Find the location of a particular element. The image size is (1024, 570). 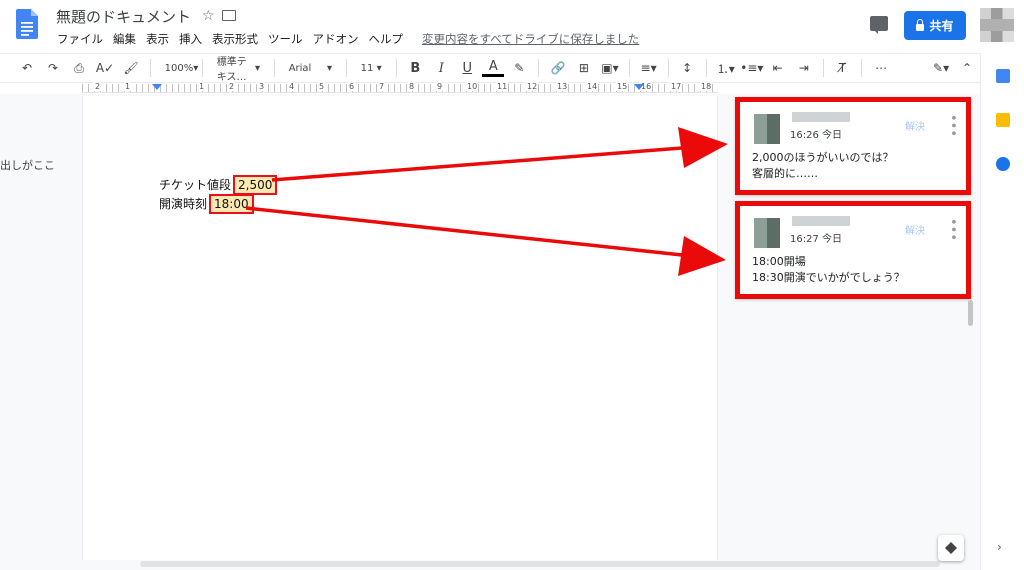

ruler-label: 17 is located at coordinates (676, 86).